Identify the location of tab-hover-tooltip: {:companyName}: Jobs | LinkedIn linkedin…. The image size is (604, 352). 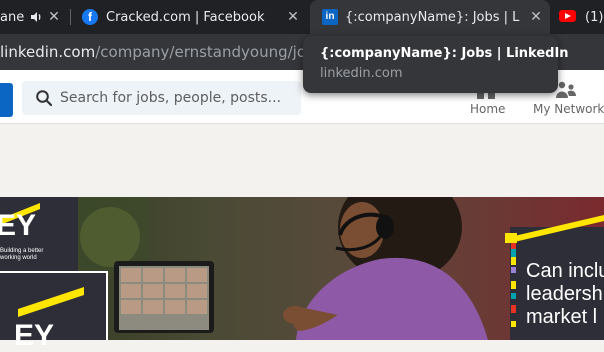
(436, 64).